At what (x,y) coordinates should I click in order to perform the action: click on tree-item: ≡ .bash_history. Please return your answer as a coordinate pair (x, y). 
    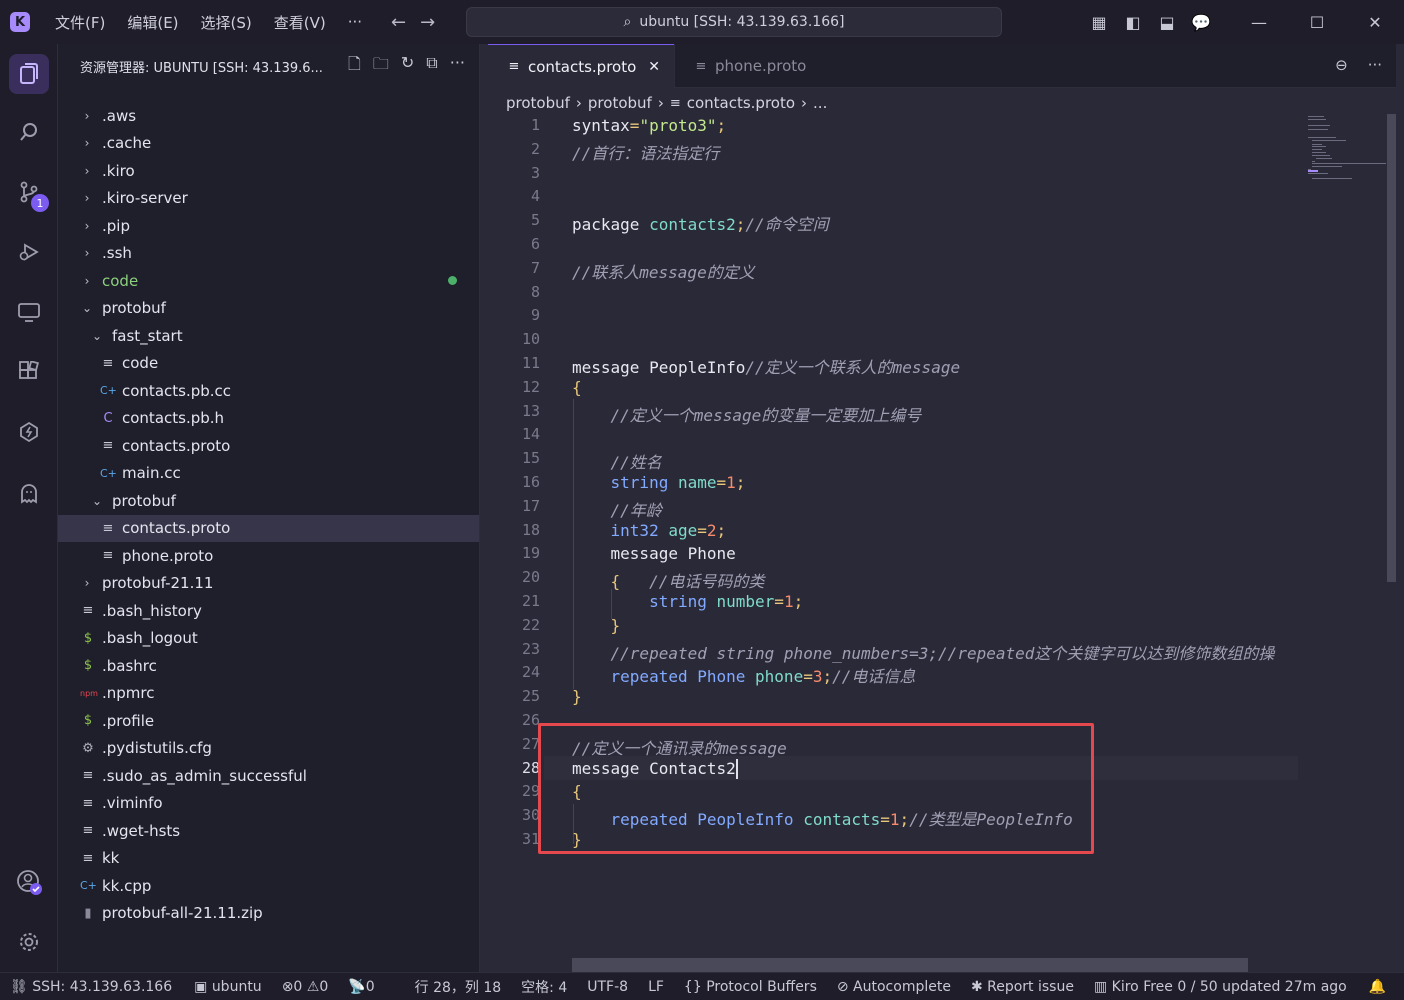
    Looking at the image, I should click on (268, 610).